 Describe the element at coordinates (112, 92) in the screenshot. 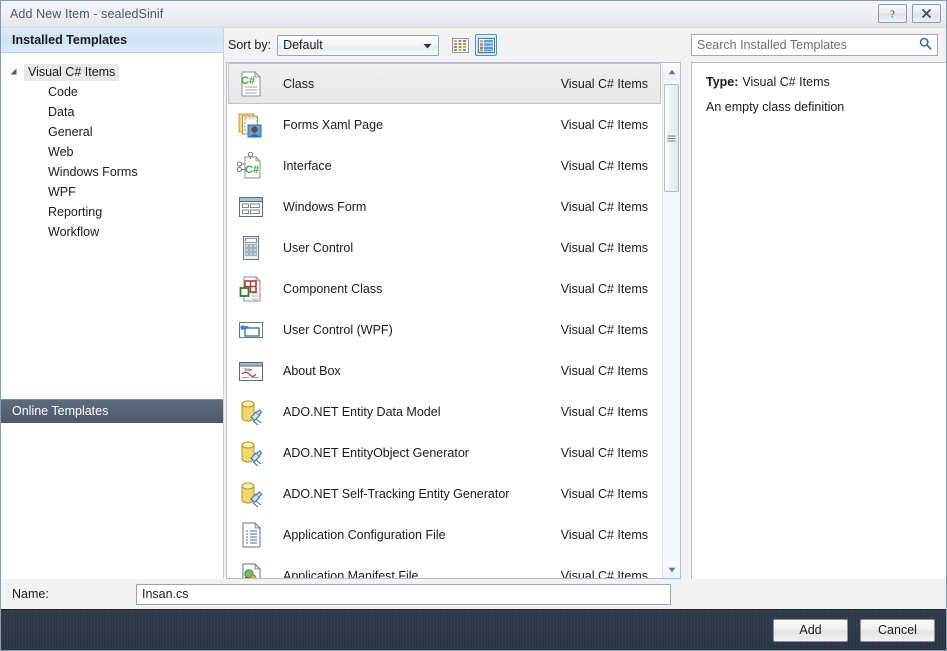

I see `tree-item-code: Code` at that location.